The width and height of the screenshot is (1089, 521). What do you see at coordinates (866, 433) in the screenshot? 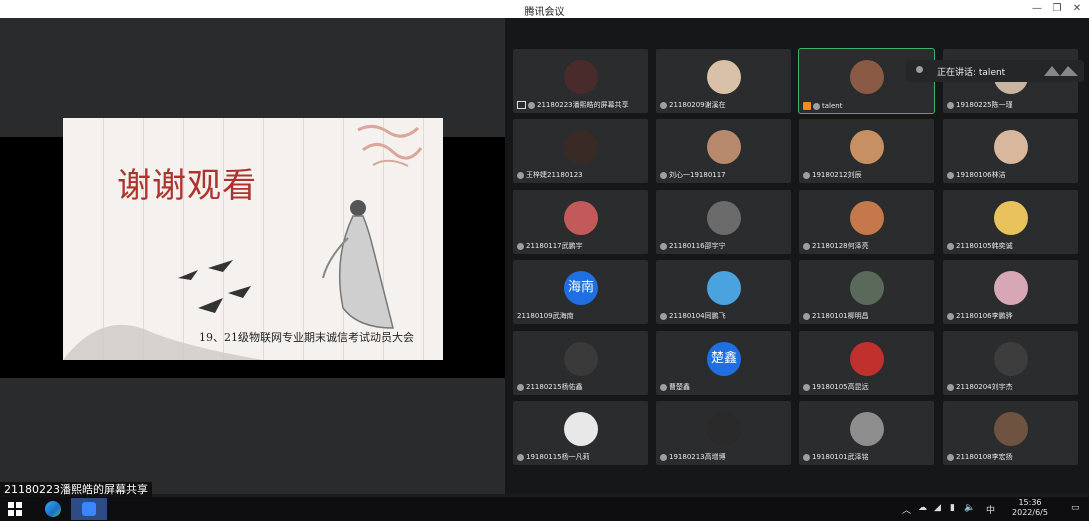
I see `participant-tile: 19180101武泽铭` at bounding box center [866, 433].